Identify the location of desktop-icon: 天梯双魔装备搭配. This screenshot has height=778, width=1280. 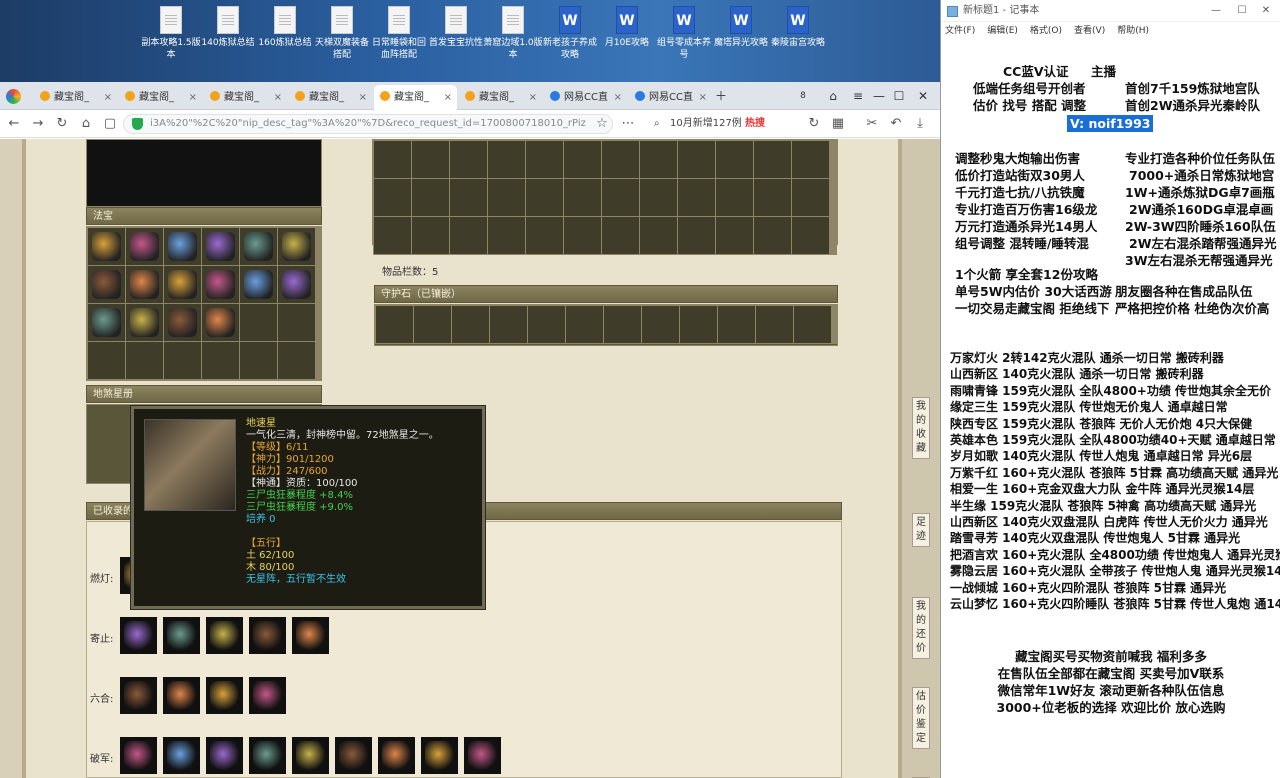
(342, 33).